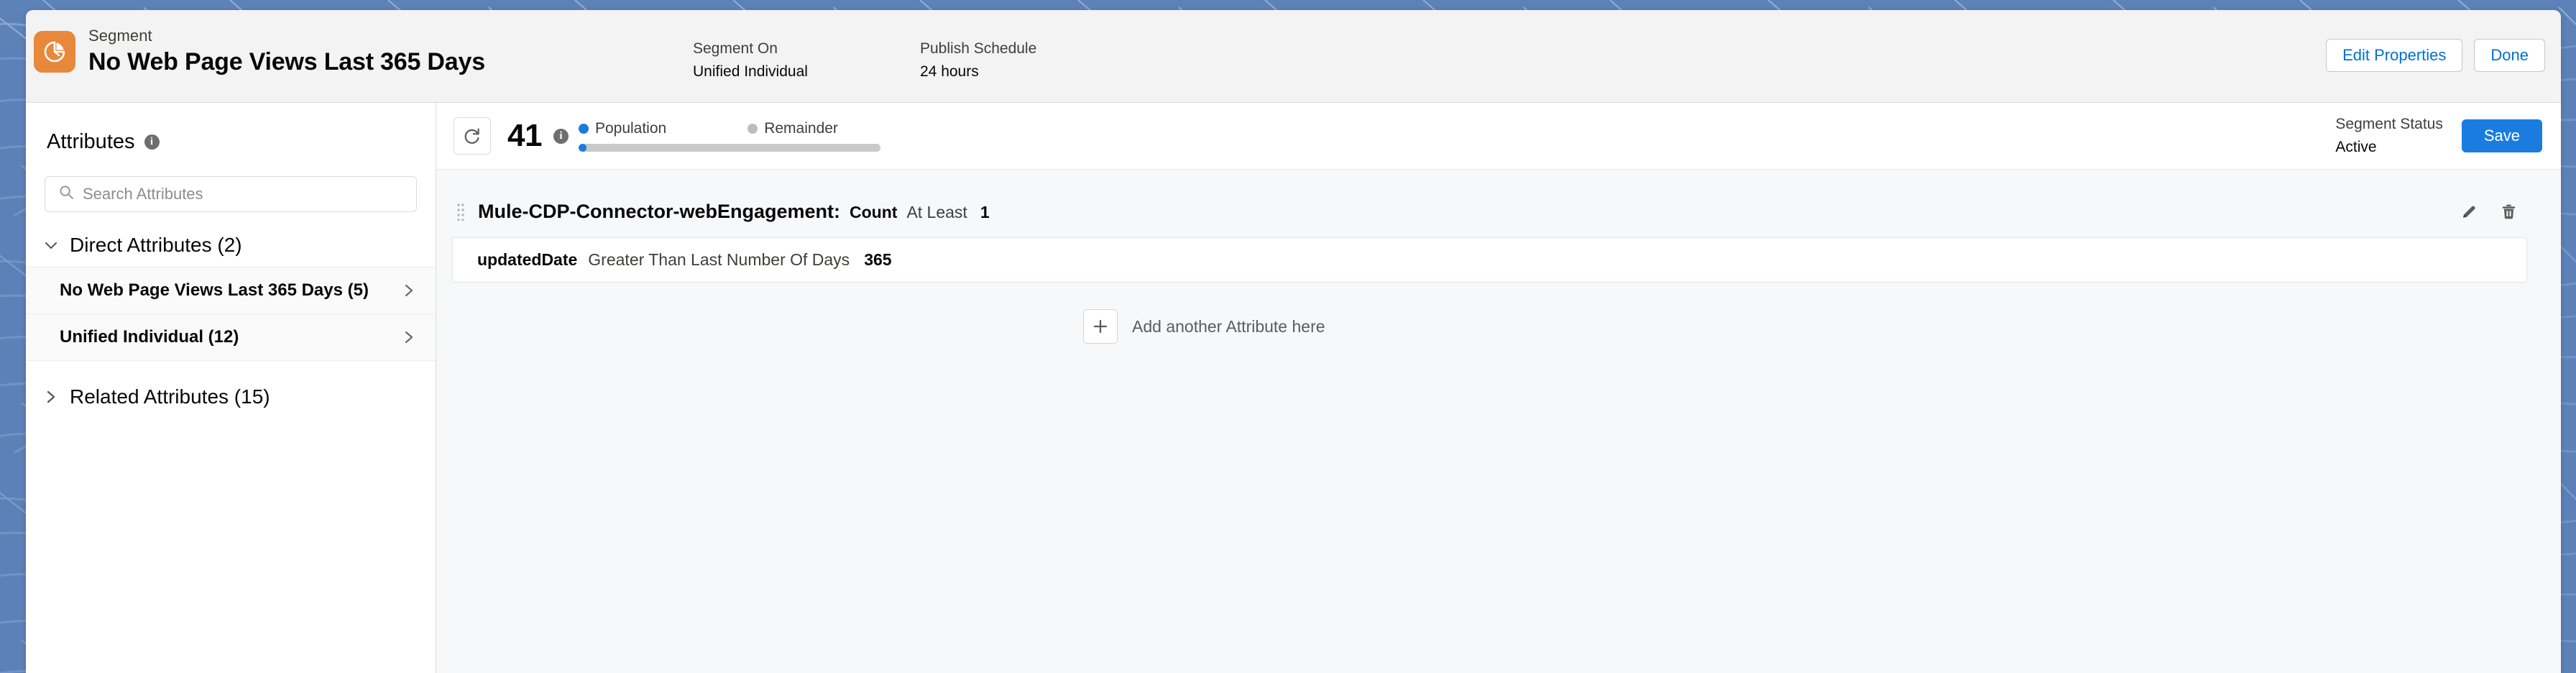 The height and width of the screenshot is (673, 2576). I want to click on sidebar-item-unified-individual: Unified Individual (12), so click(231, 337).